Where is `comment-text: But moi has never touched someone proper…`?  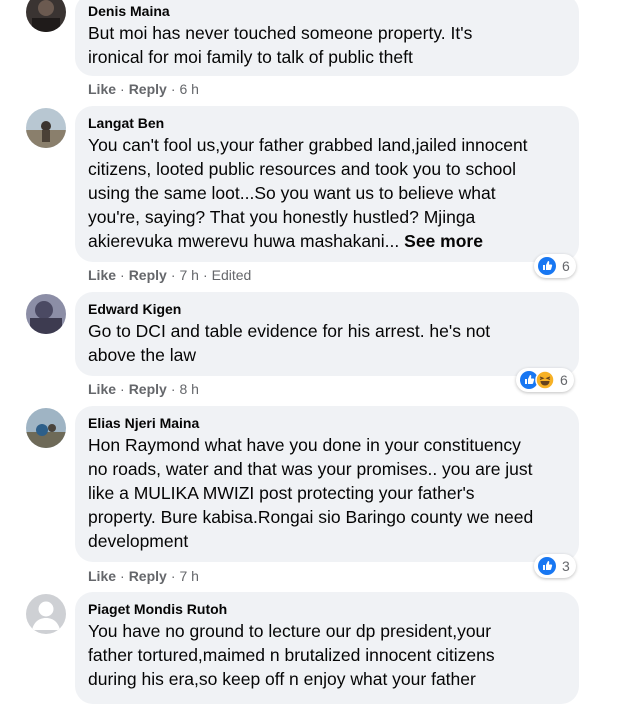
comment-text: But moi has never touched someone proper… is located at coordinates (327, 45).